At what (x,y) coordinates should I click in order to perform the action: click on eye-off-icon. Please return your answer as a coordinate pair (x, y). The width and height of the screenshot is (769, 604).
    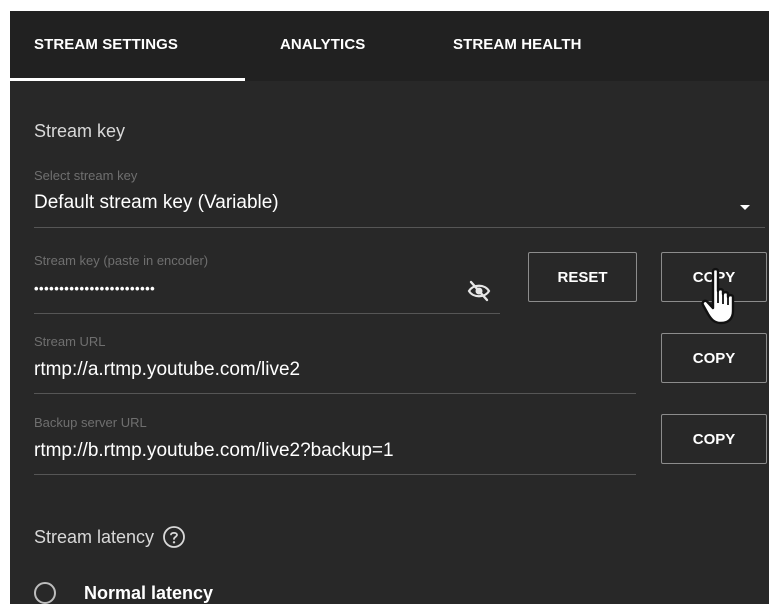
    Looking at the image, I should click on (479, 291).